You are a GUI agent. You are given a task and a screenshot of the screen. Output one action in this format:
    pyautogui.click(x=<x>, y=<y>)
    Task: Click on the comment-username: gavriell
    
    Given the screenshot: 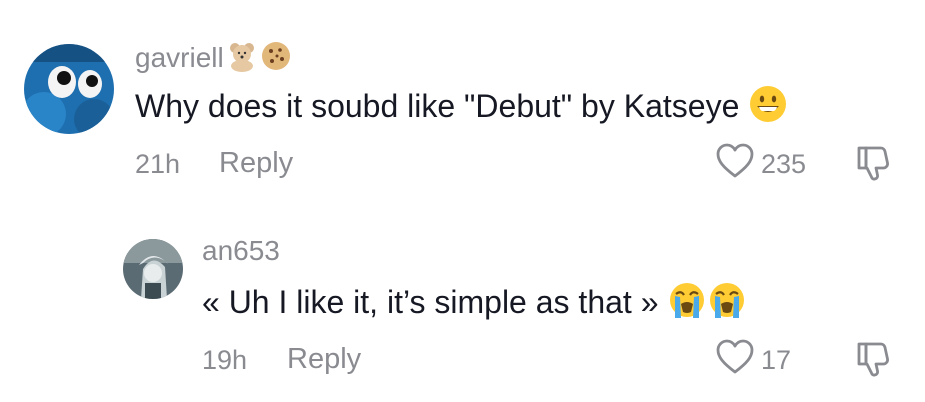 What is the action you would take?
    pyautogui.click(x=213, y=59)
    